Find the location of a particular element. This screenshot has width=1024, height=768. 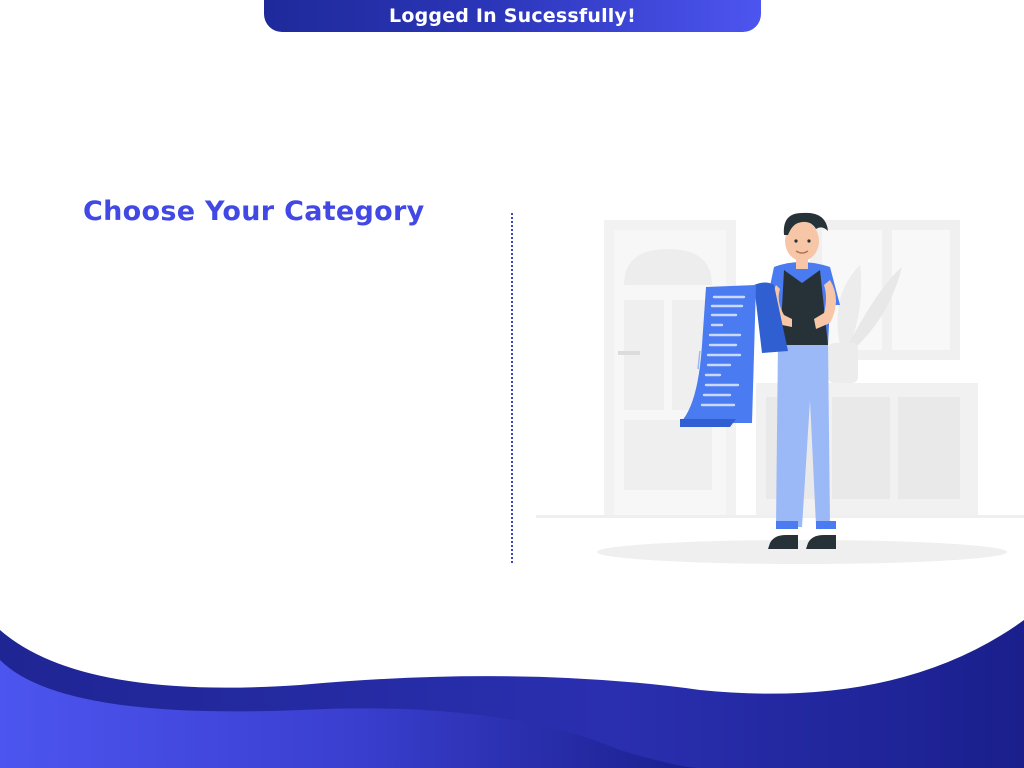

toast-message: Logged In Sucessfully! is located at coordinates (512, 16).